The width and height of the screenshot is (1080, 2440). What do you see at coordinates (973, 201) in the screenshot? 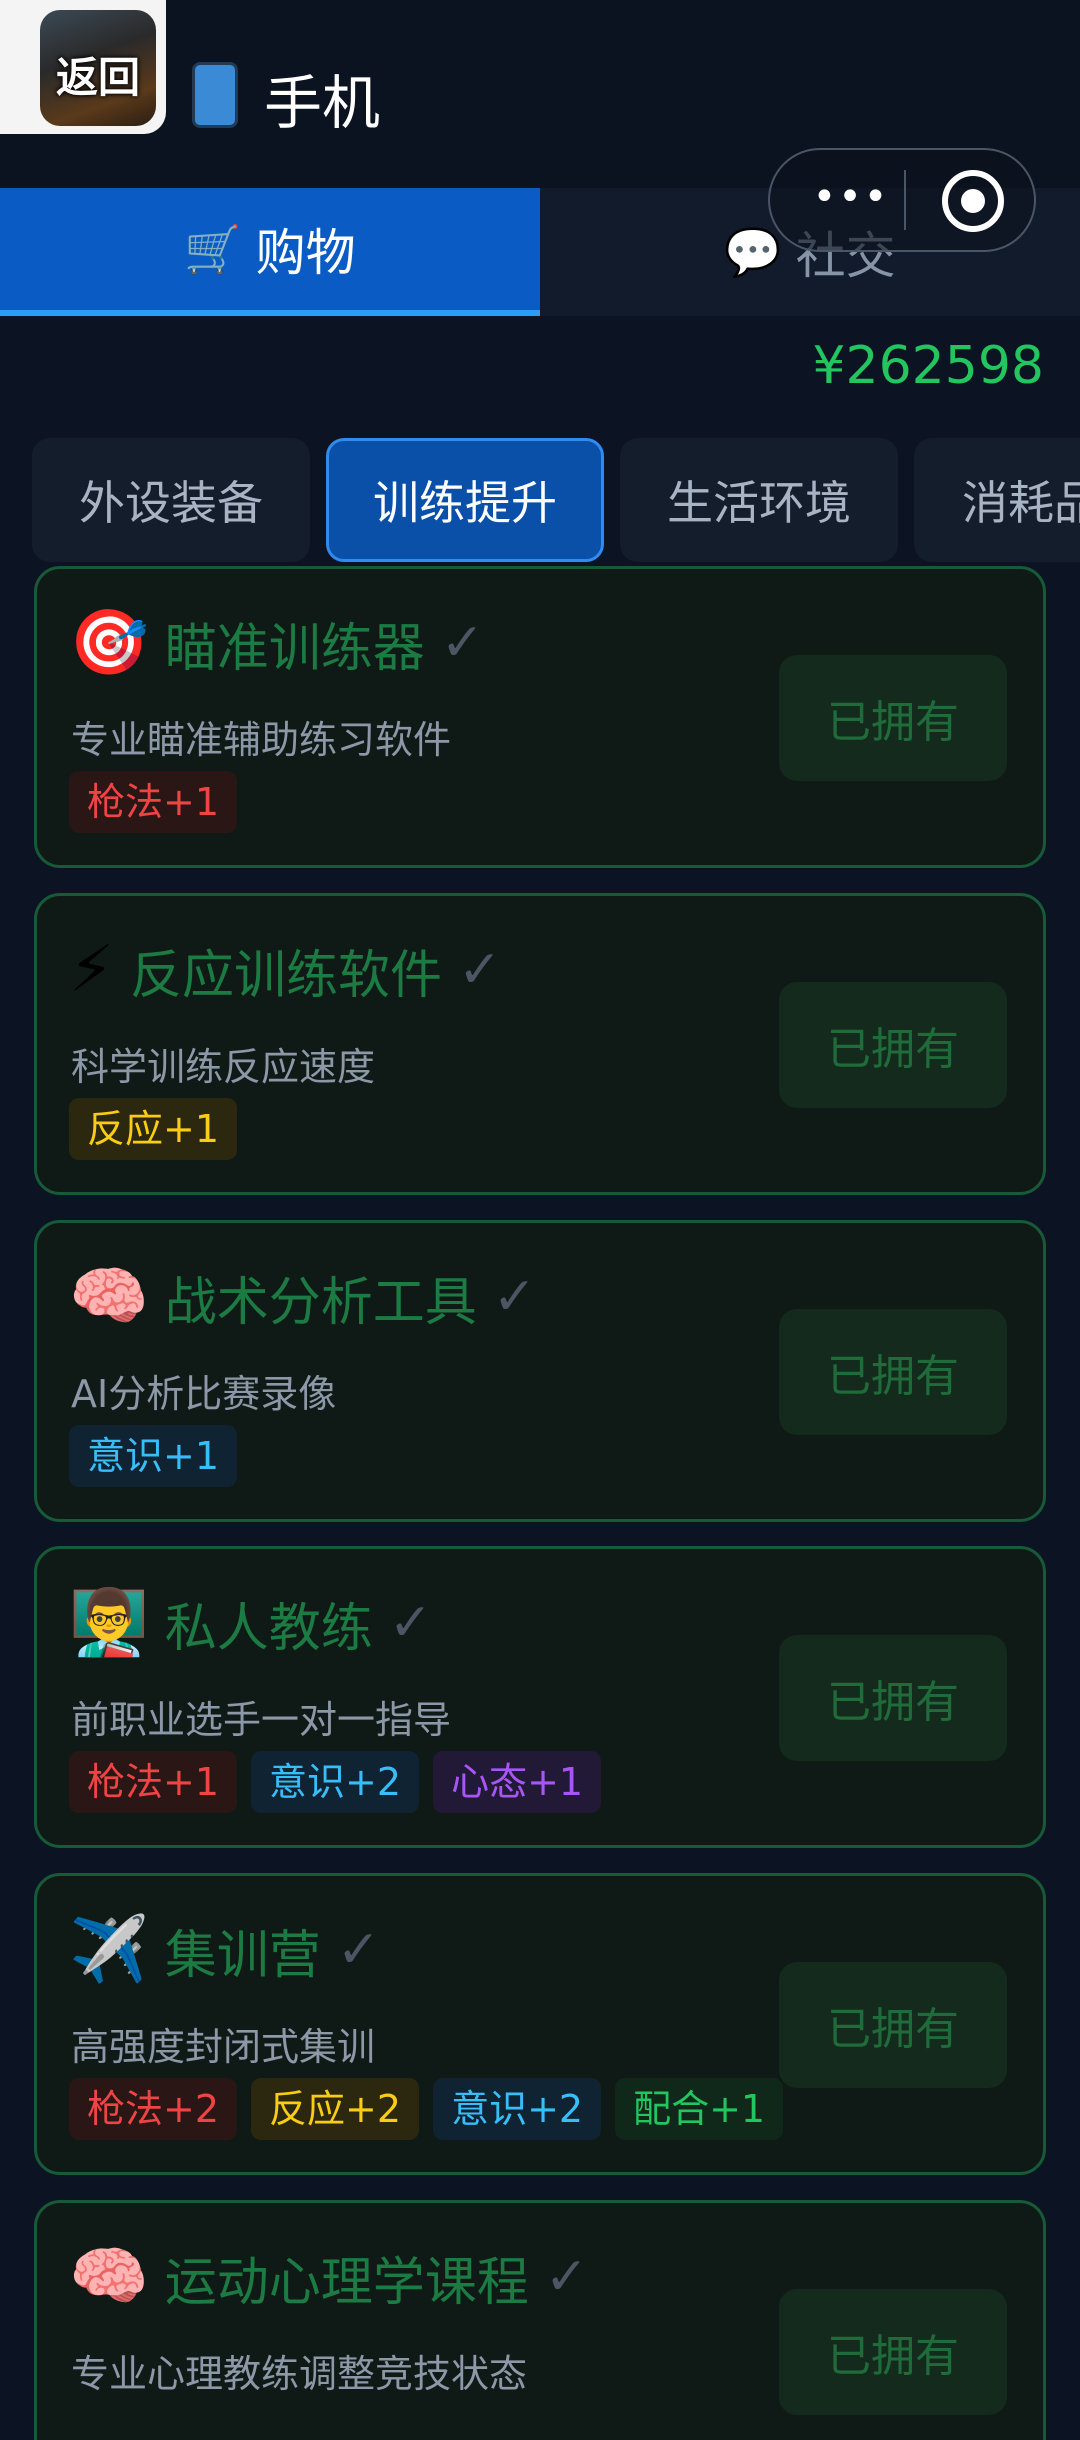
I see `close-target-icon` at bounding box center [973, 201].